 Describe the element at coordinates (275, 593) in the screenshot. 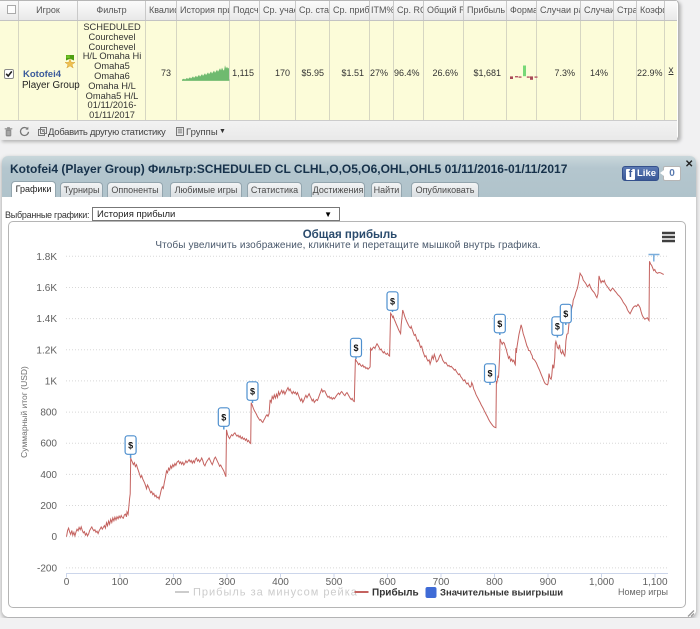

I see `svg-text: Прибыль за минусом рейка` at that location.